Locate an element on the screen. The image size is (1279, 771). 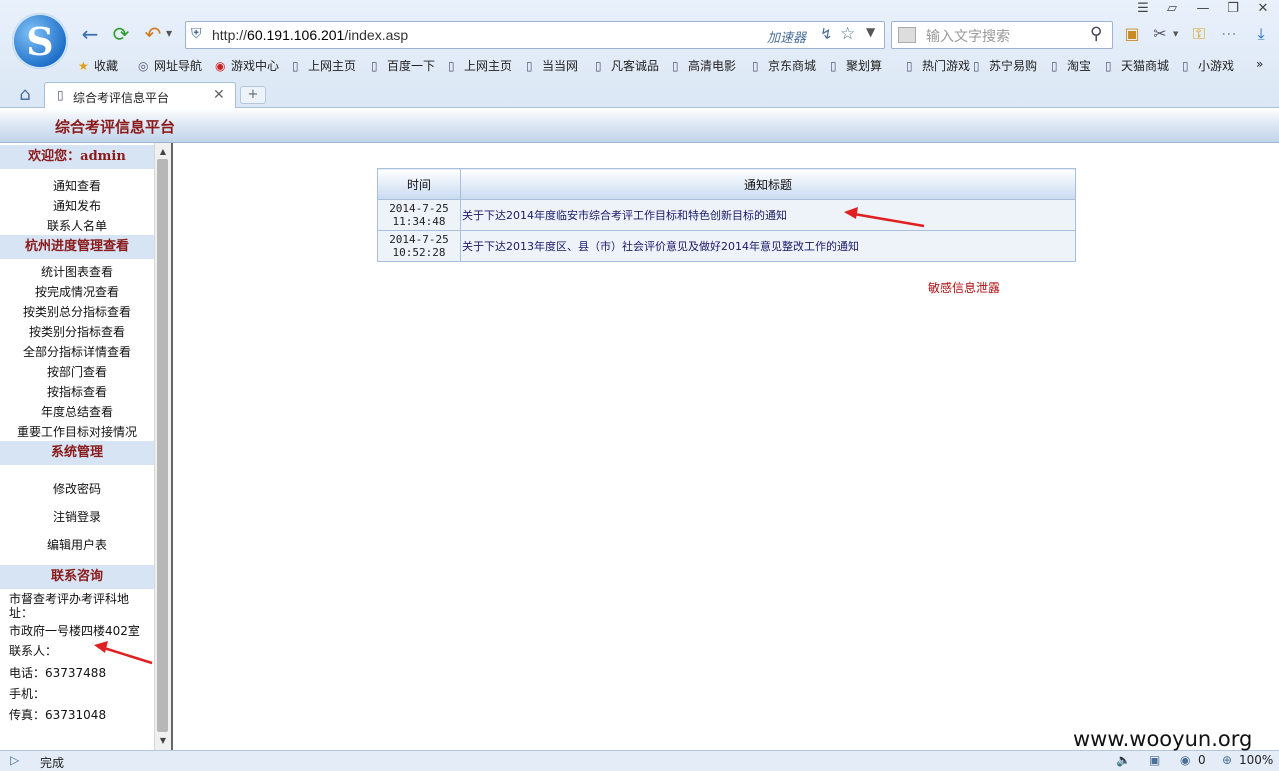
bookmark-label: 当当网 is located at coordinates (560, 66).